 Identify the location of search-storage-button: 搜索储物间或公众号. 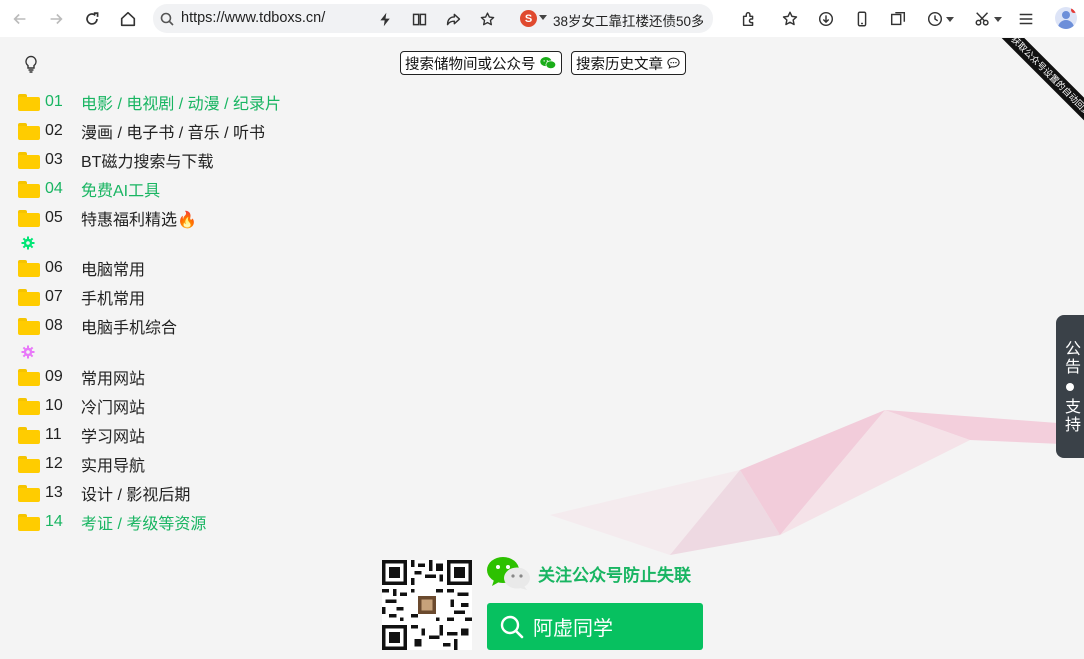
(481, 63).